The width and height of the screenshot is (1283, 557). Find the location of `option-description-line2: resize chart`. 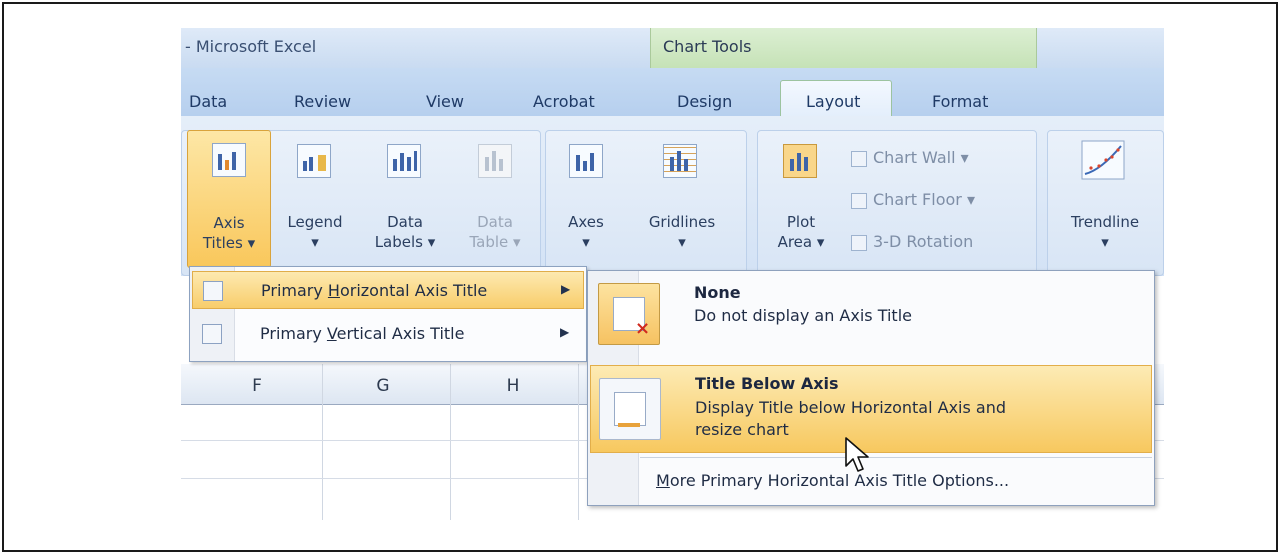

option-description-line2: resize chart is located at coordinates (742, 429).